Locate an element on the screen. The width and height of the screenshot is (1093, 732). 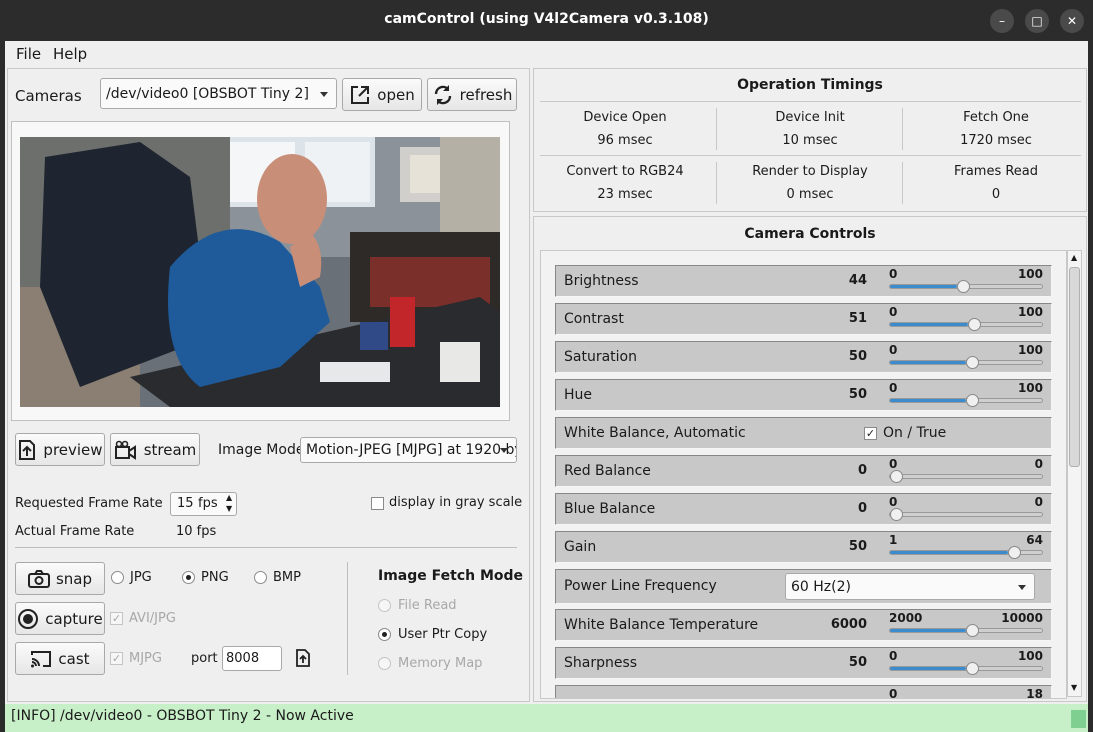
preview-button: preview is located at coordinates (60, 449).